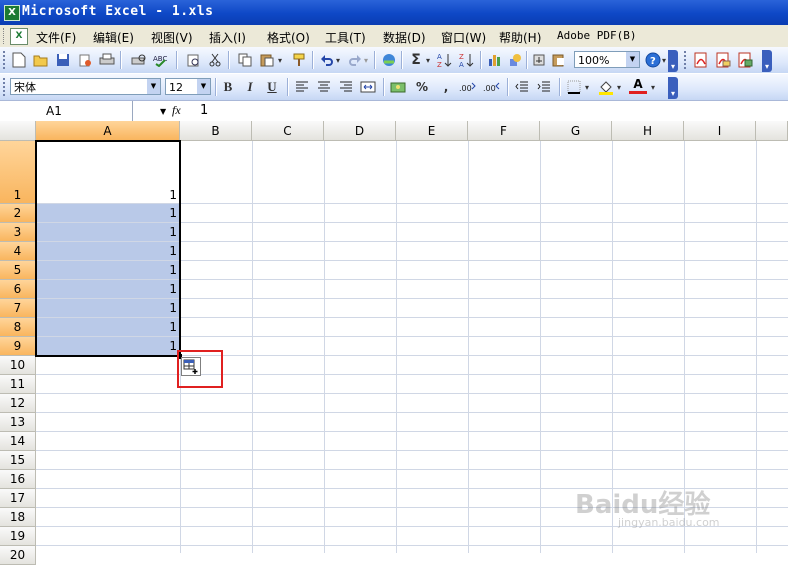 The height and width of the screenshot is (565, 788). Describe the element at coordinates (745, 60) in the screenshot. I see `pdf-review-icon` at that location.